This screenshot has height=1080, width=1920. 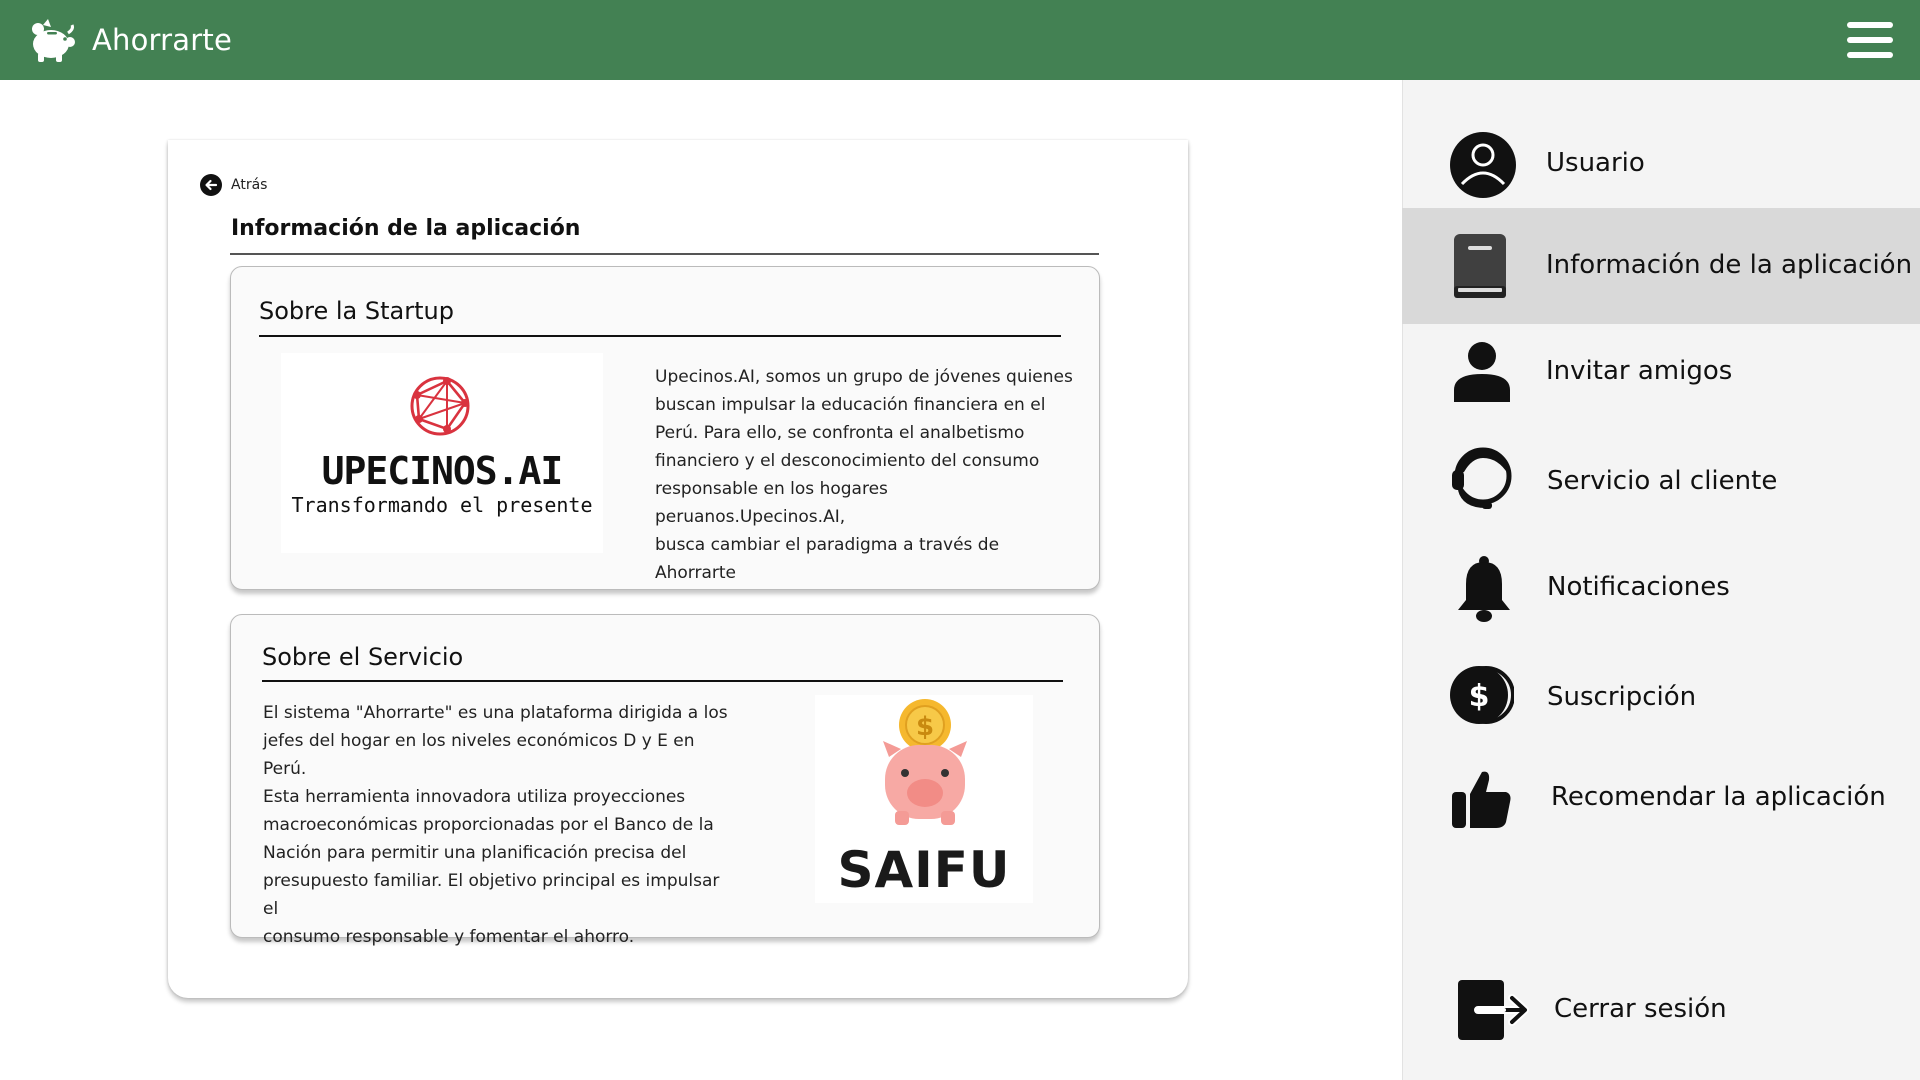 I want to click on page-title: Información de la aplicación, so click(x=406, y=228).